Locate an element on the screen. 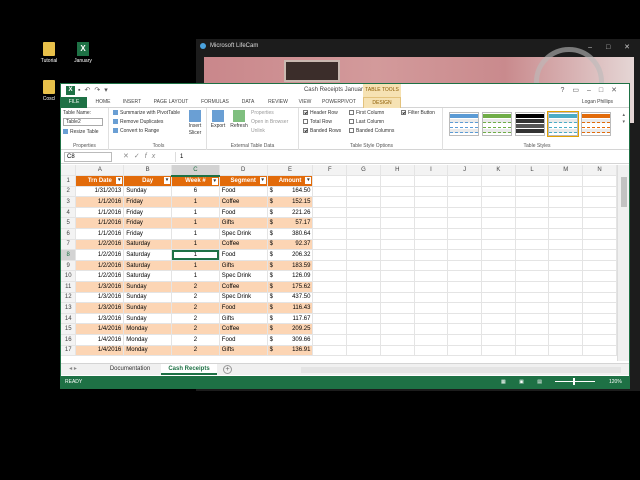  tab-view: VIEW is located at coordinates (305, 102).